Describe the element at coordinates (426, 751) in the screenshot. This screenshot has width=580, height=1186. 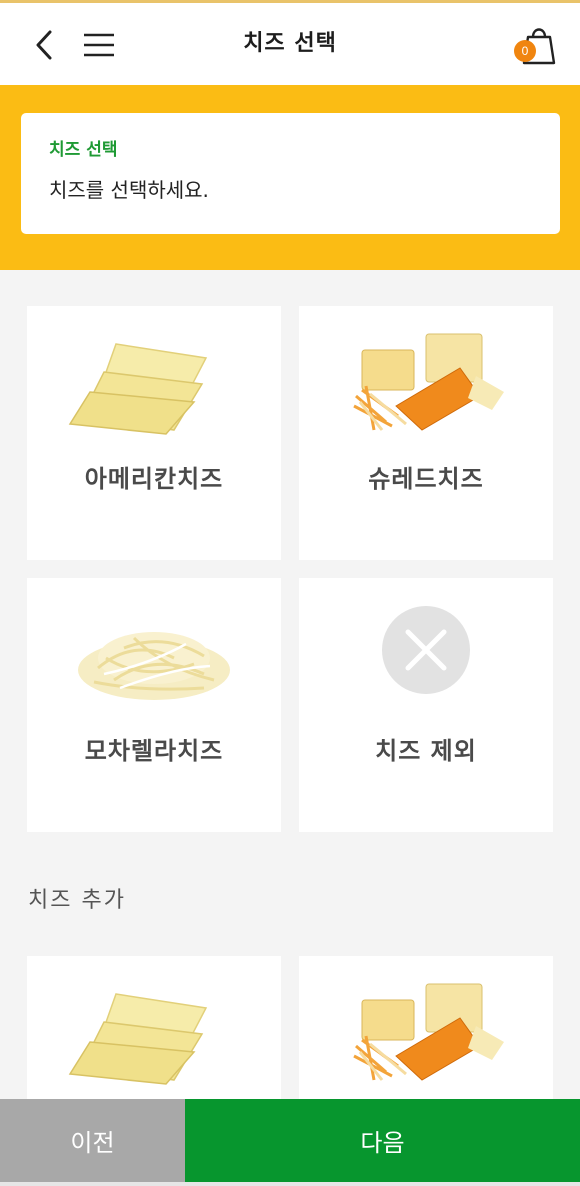
I see `option-name: 치즈 제외` at that location.